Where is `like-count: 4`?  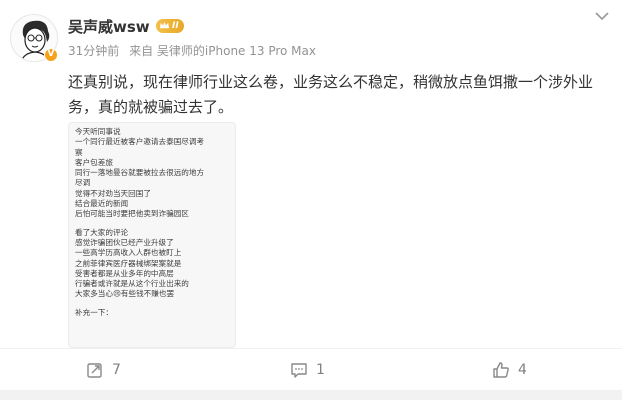
like-count: 4 is located at coordinates (522, 370).